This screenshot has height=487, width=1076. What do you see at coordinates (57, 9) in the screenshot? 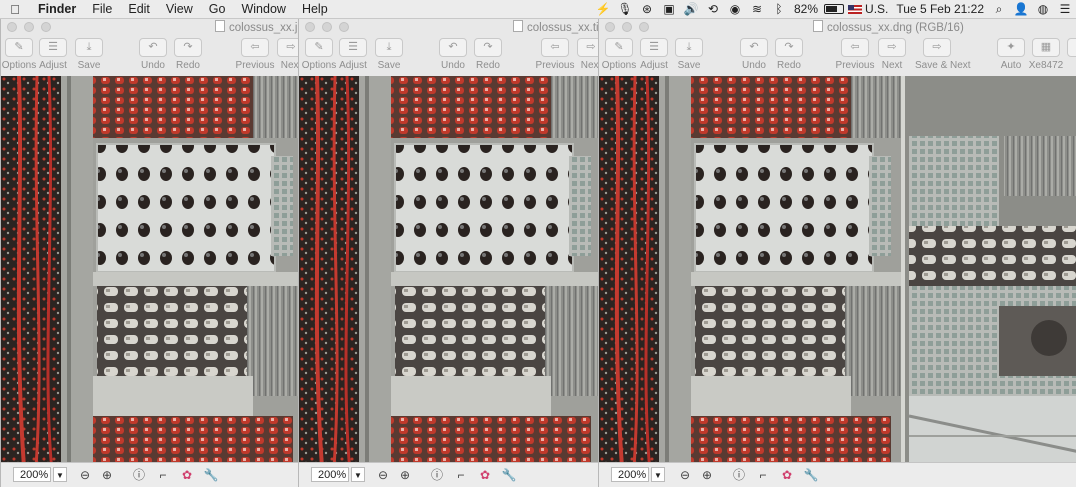
I see `menu-app-finder: Finder` at bounding box center [57, 9].